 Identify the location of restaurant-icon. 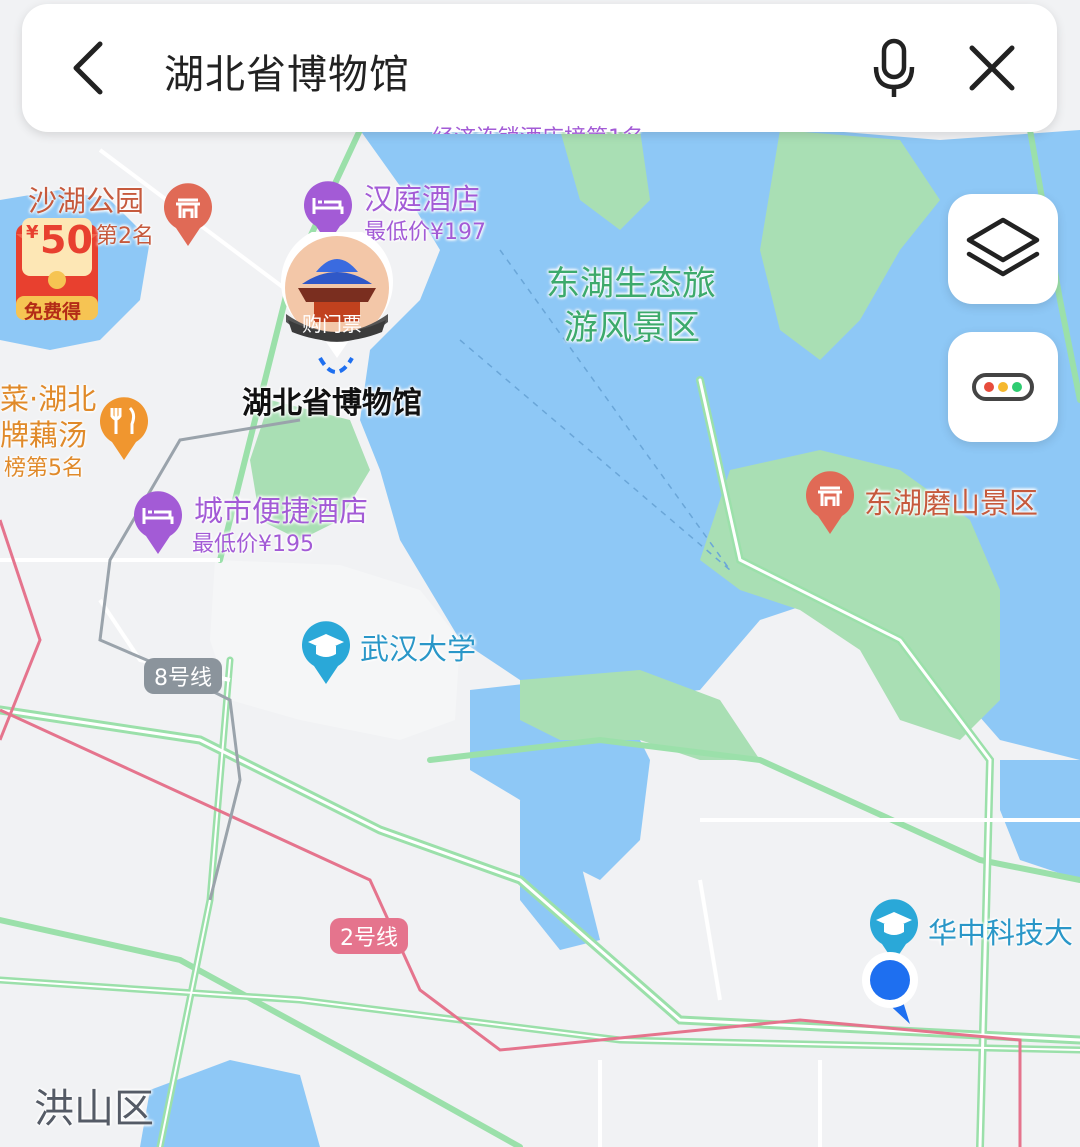
(124, 431).